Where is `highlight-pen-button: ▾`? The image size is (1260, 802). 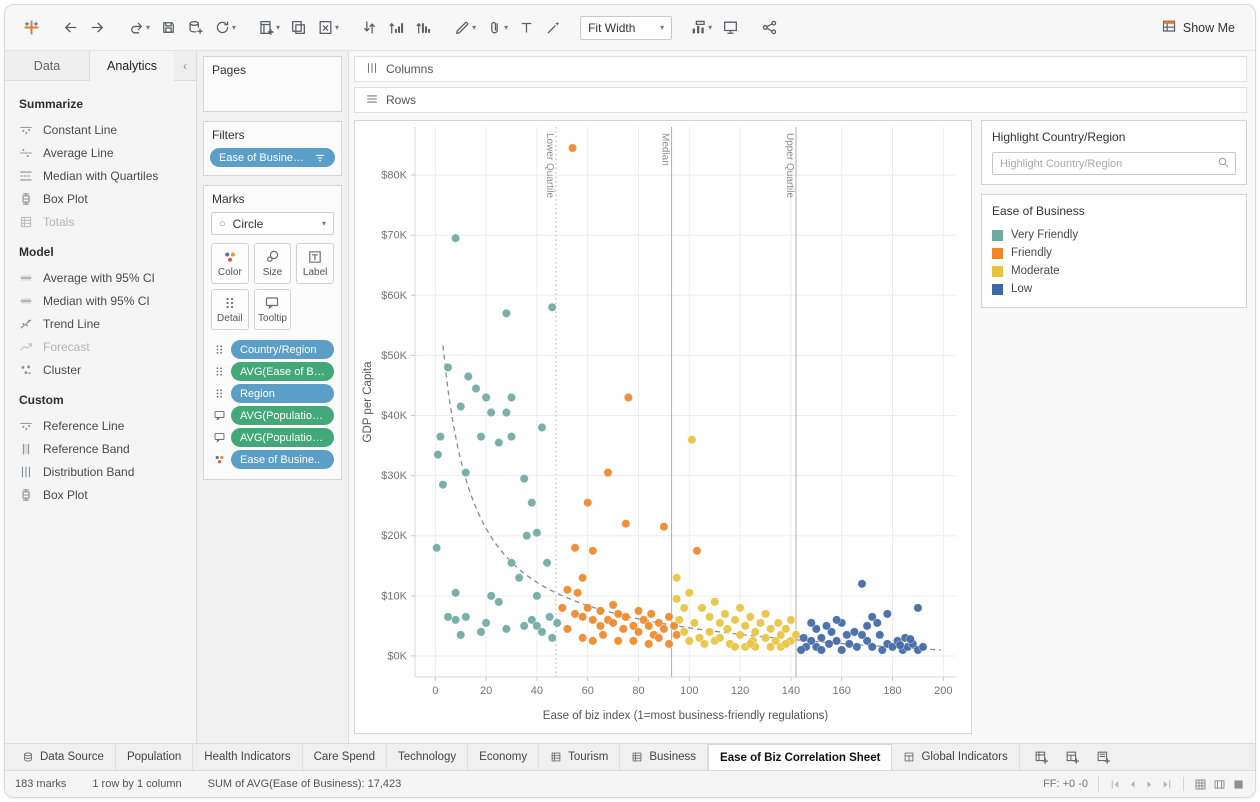
highlight-pen-button: ▾ is located at coordinates (465, 27).